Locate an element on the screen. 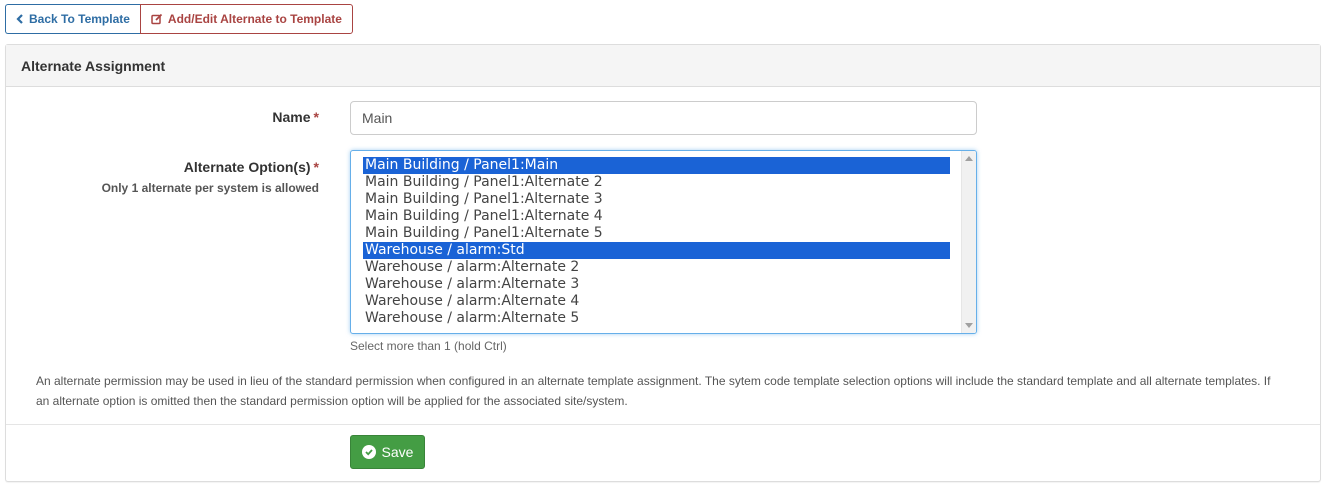 This screenshot has height=497, width=1327. alternate-options-label: Alternate Option(s) * is located at coordinates (251, 167).